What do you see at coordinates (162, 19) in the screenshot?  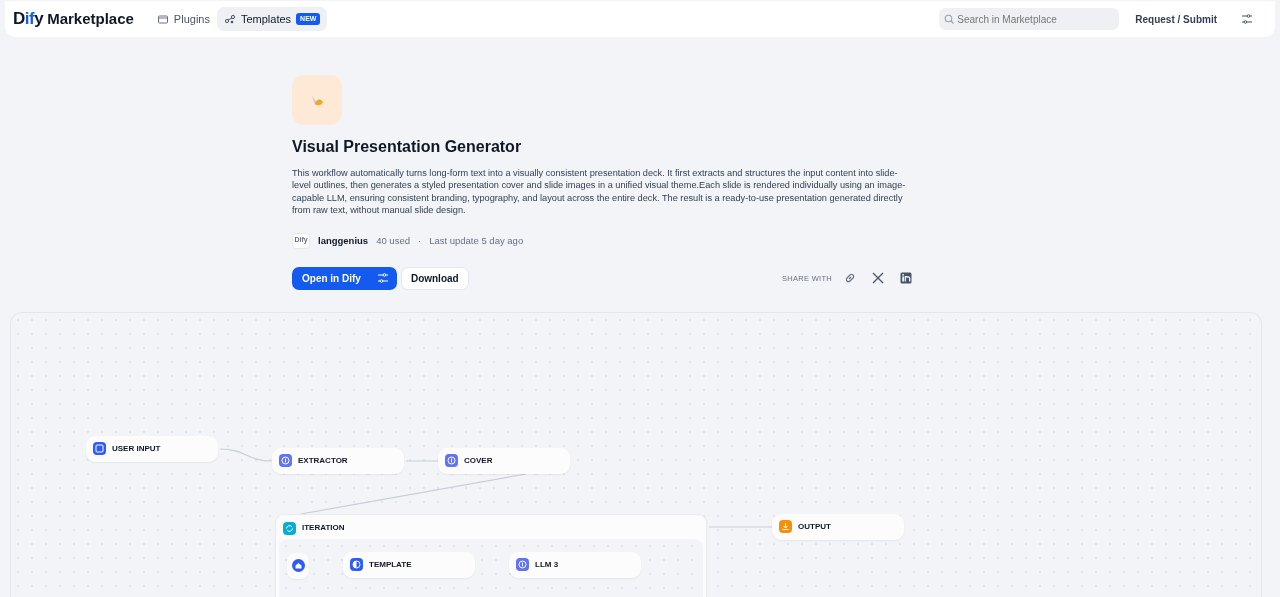 I see `box-icon` at bounding box center [162, 19].